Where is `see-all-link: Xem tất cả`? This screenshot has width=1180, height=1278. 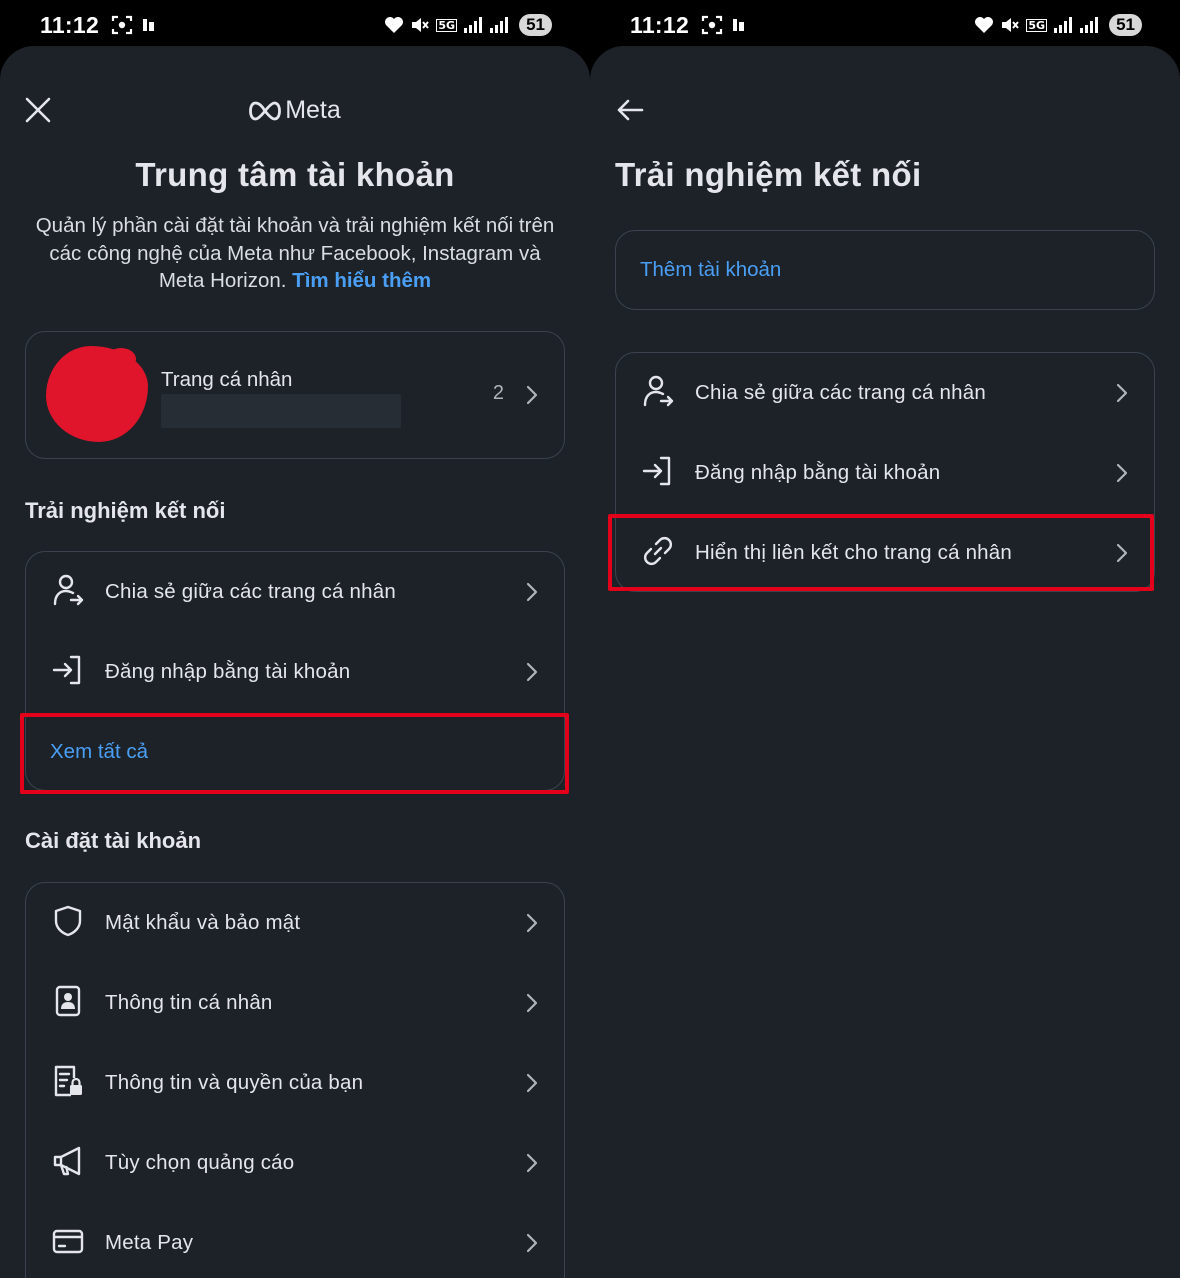
see-all-link: Xem tất cả is located at coordinates (99, 751).